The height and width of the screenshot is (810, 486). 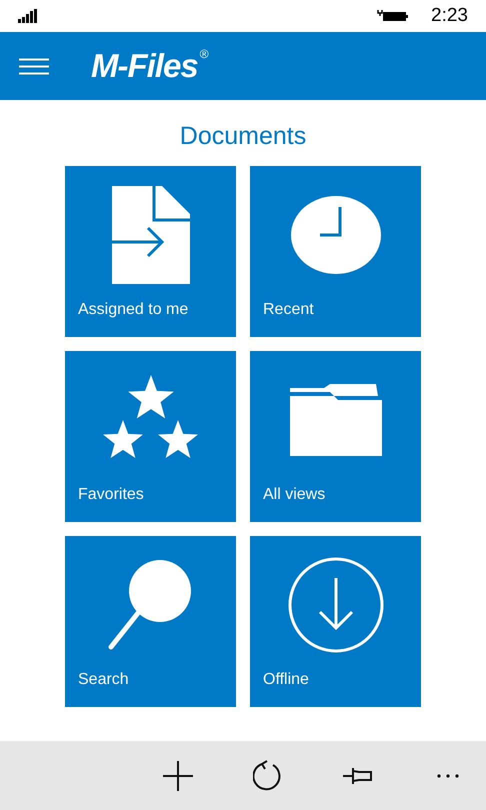 What do you see at coordinates (335, 605) in the screenshot?
I see `download-icon` at bounding box center [335, 605].